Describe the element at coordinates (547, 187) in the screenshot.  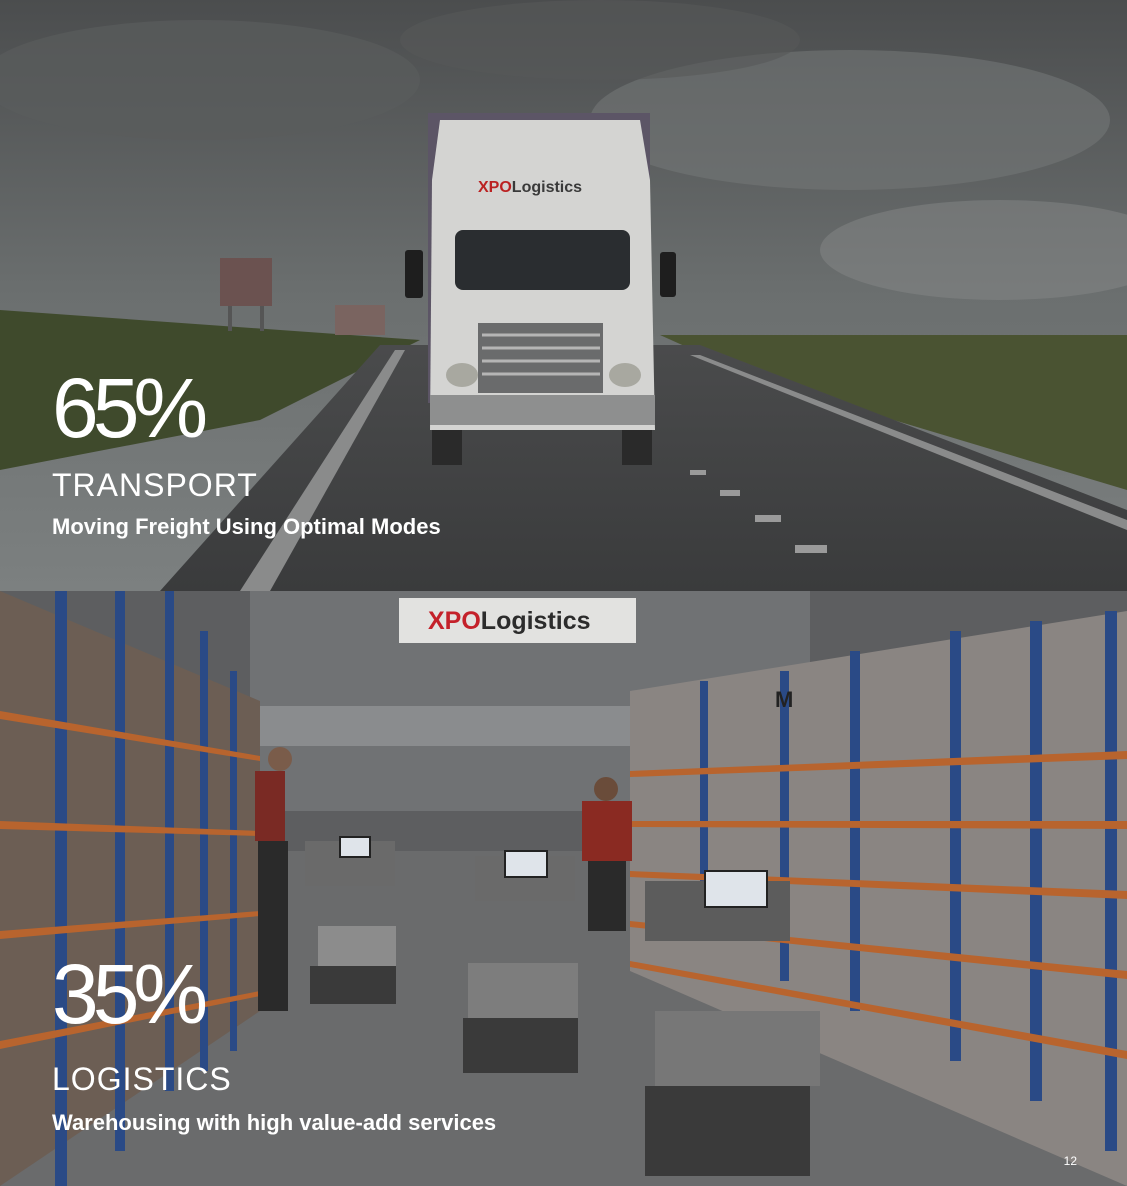
I see `truck-logo-dark: Logistics` at that location.